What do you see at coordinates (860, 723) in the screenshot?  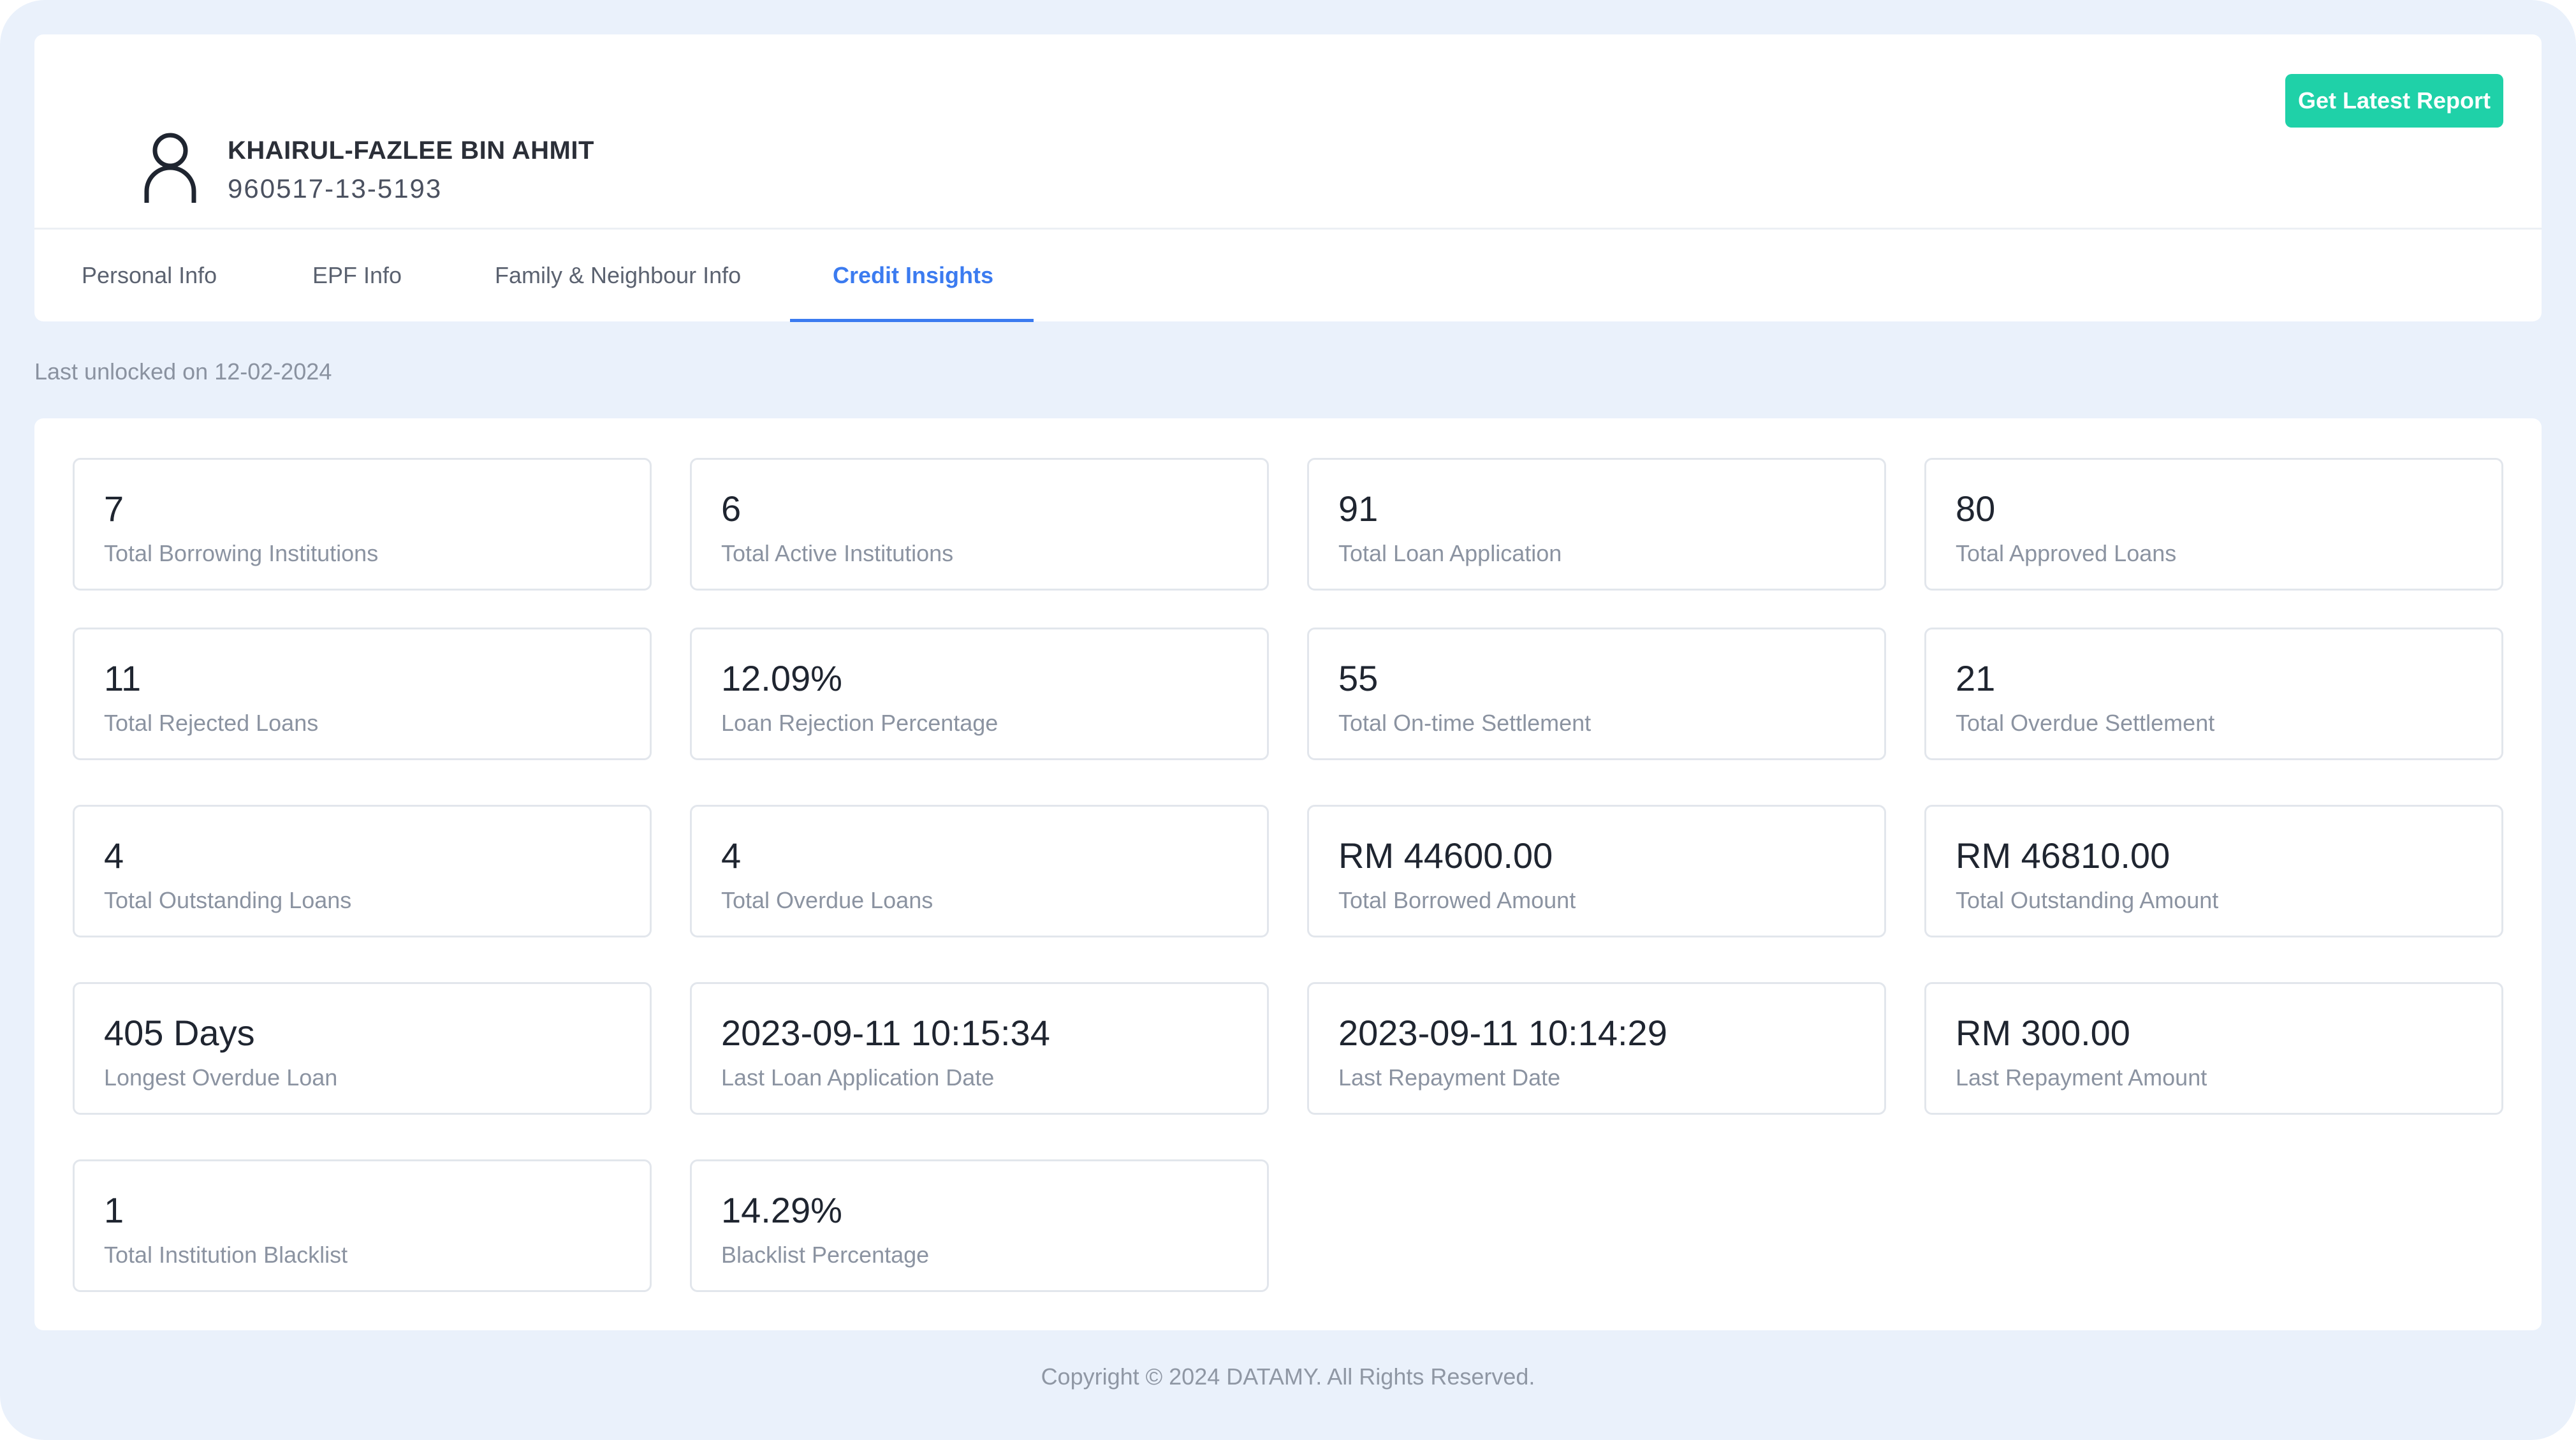 I see `stat-label: Loan Rejection Percentage` at bounding box center [860, 723].